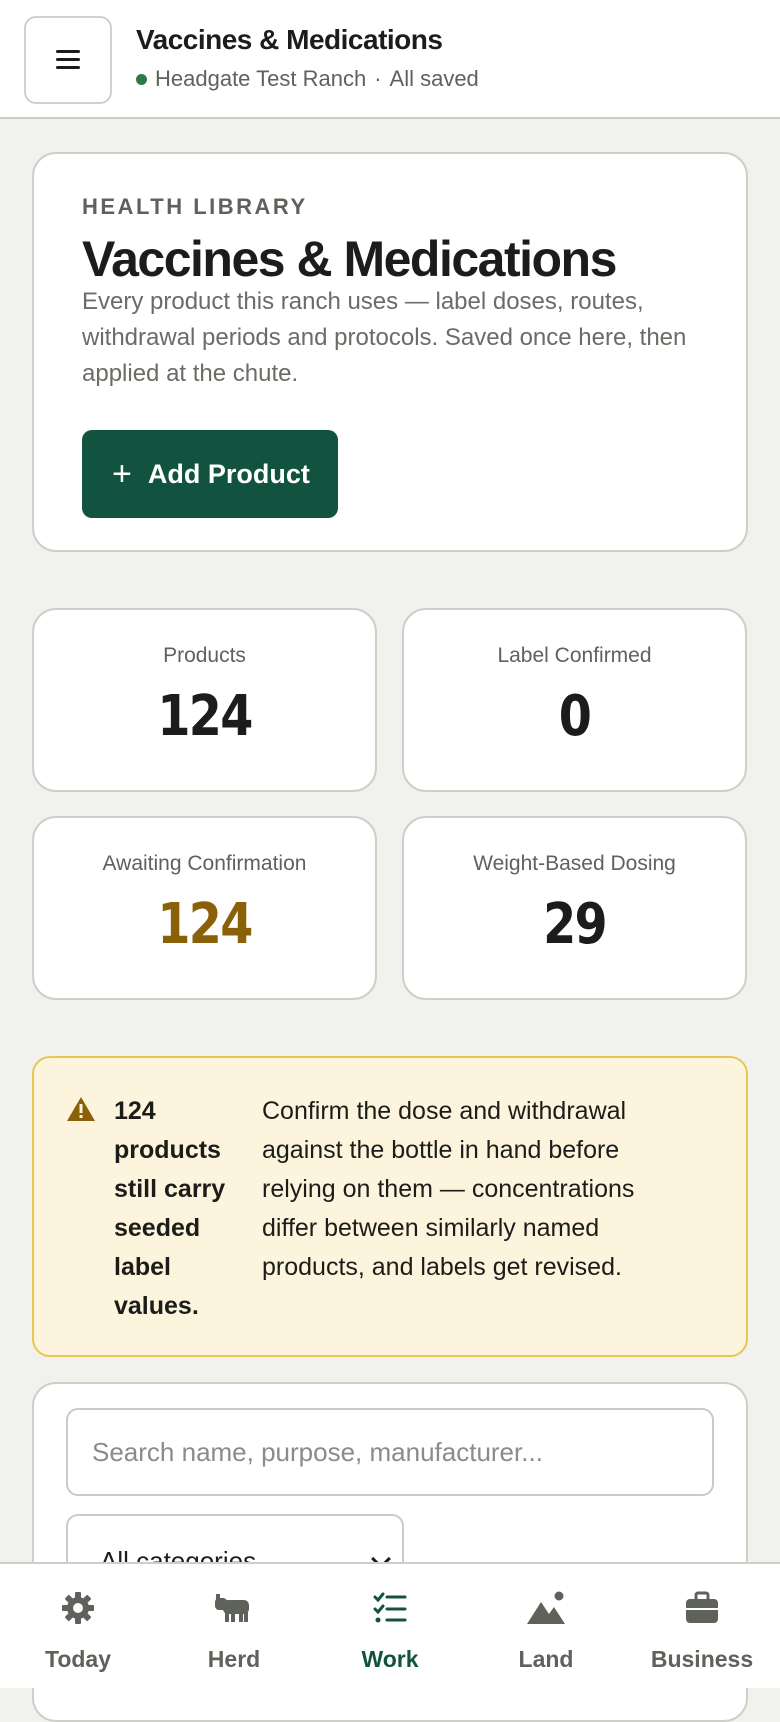 This screenshot has height=1722, width=780. Describe the element at coordinates (390, 1607) in the screenshot. I see `checklist-icon` at that location.